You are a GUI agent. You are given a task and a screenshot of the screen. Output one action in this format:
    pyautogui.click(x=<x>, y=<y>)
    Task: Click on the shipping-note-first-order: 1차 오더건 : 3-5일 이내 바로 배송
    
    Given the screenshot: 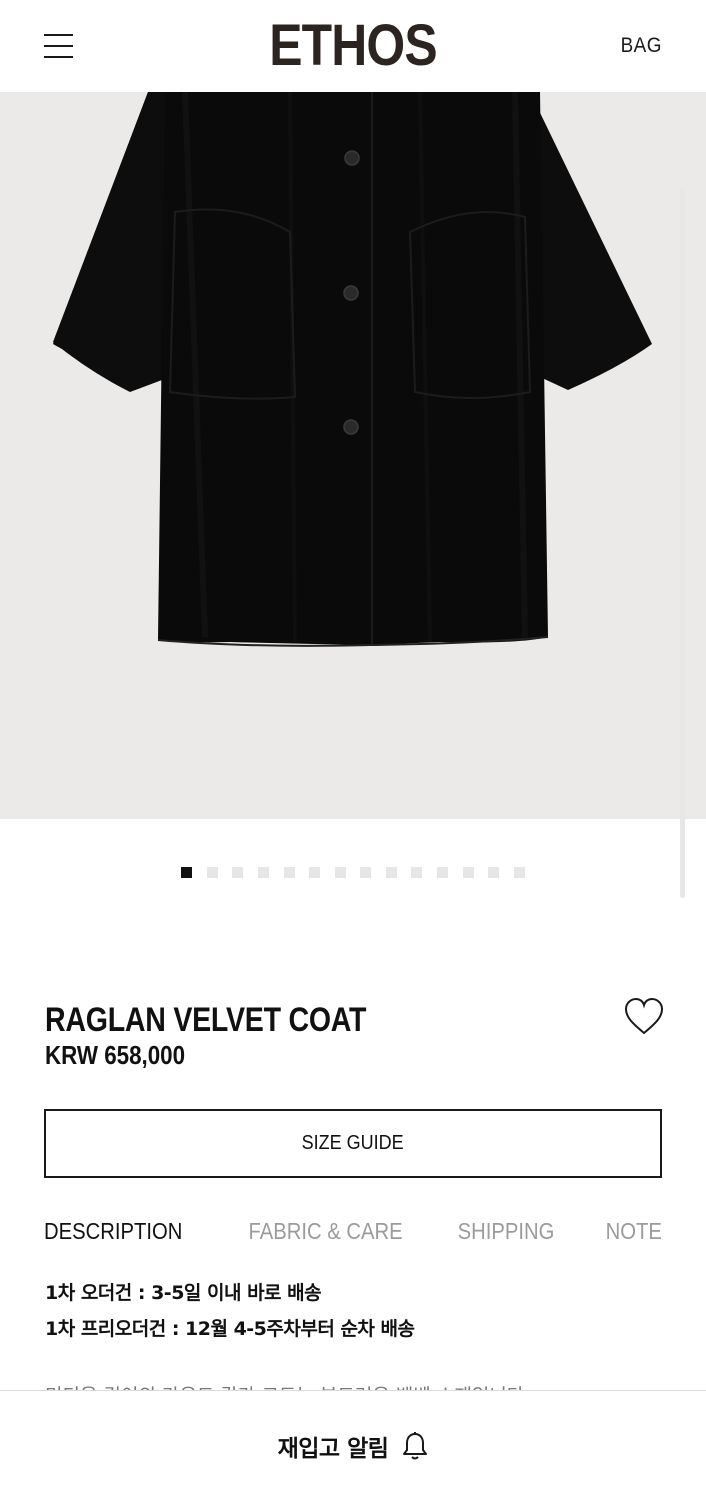 What is the action you would take?
    pyautogui.click(x=183, y=1293)
    